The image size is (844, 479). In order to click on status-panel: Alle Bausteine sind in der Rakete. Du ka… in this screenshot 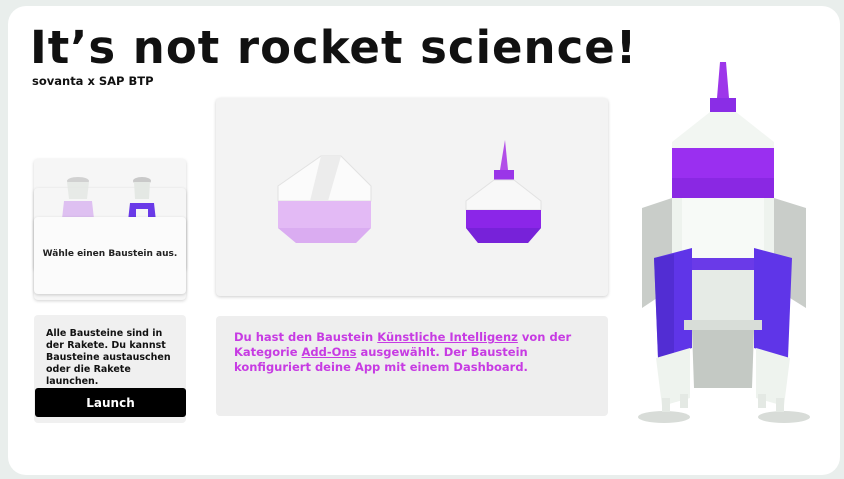, I will do `click(110, 369)`.